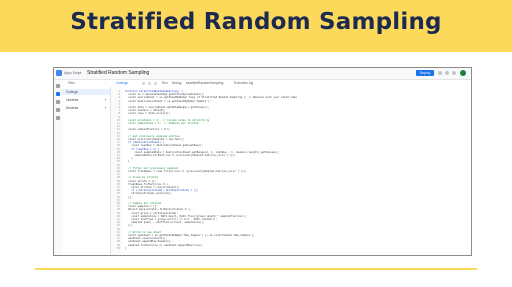  Describe the element at coordinates (86, 171) in the screenshot. I see `file-panel: Code.gs Libraries + Services +` at that location.